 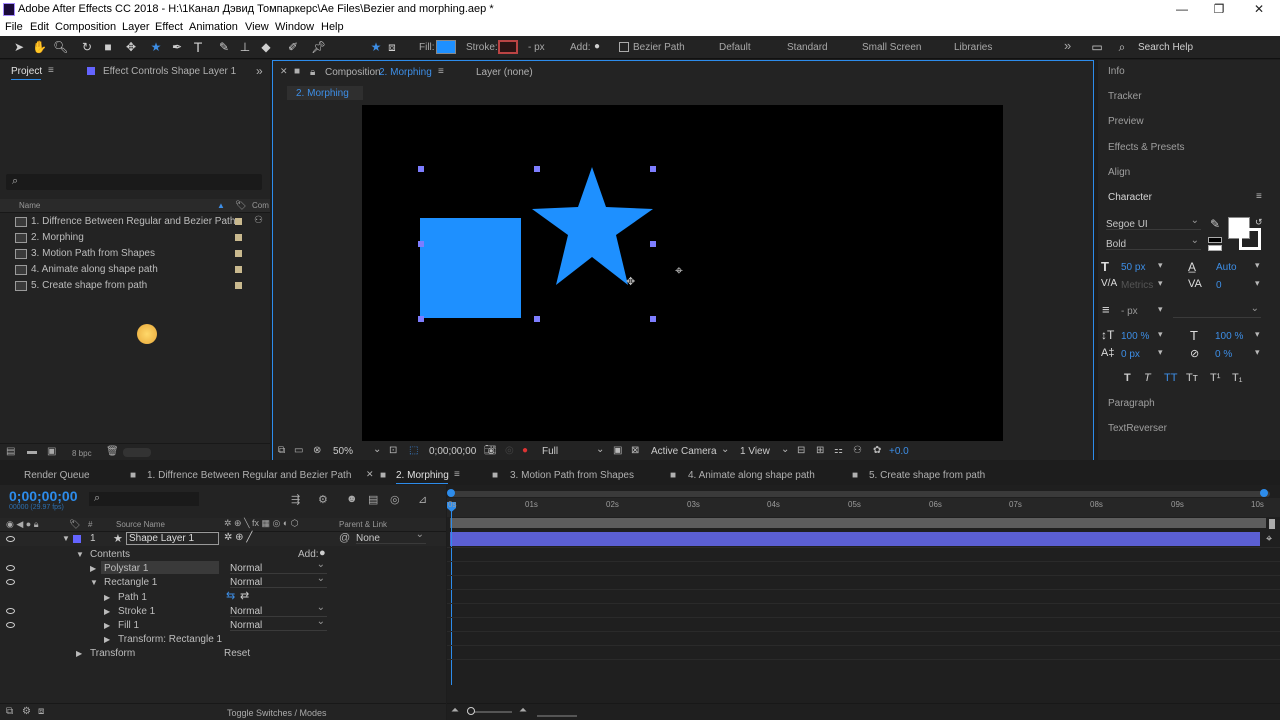 What do you see at coordinates (1229, 336) in the screenshot?
I see `horizontal-scale-value: 100 %` at bounding box center [1229, 336].